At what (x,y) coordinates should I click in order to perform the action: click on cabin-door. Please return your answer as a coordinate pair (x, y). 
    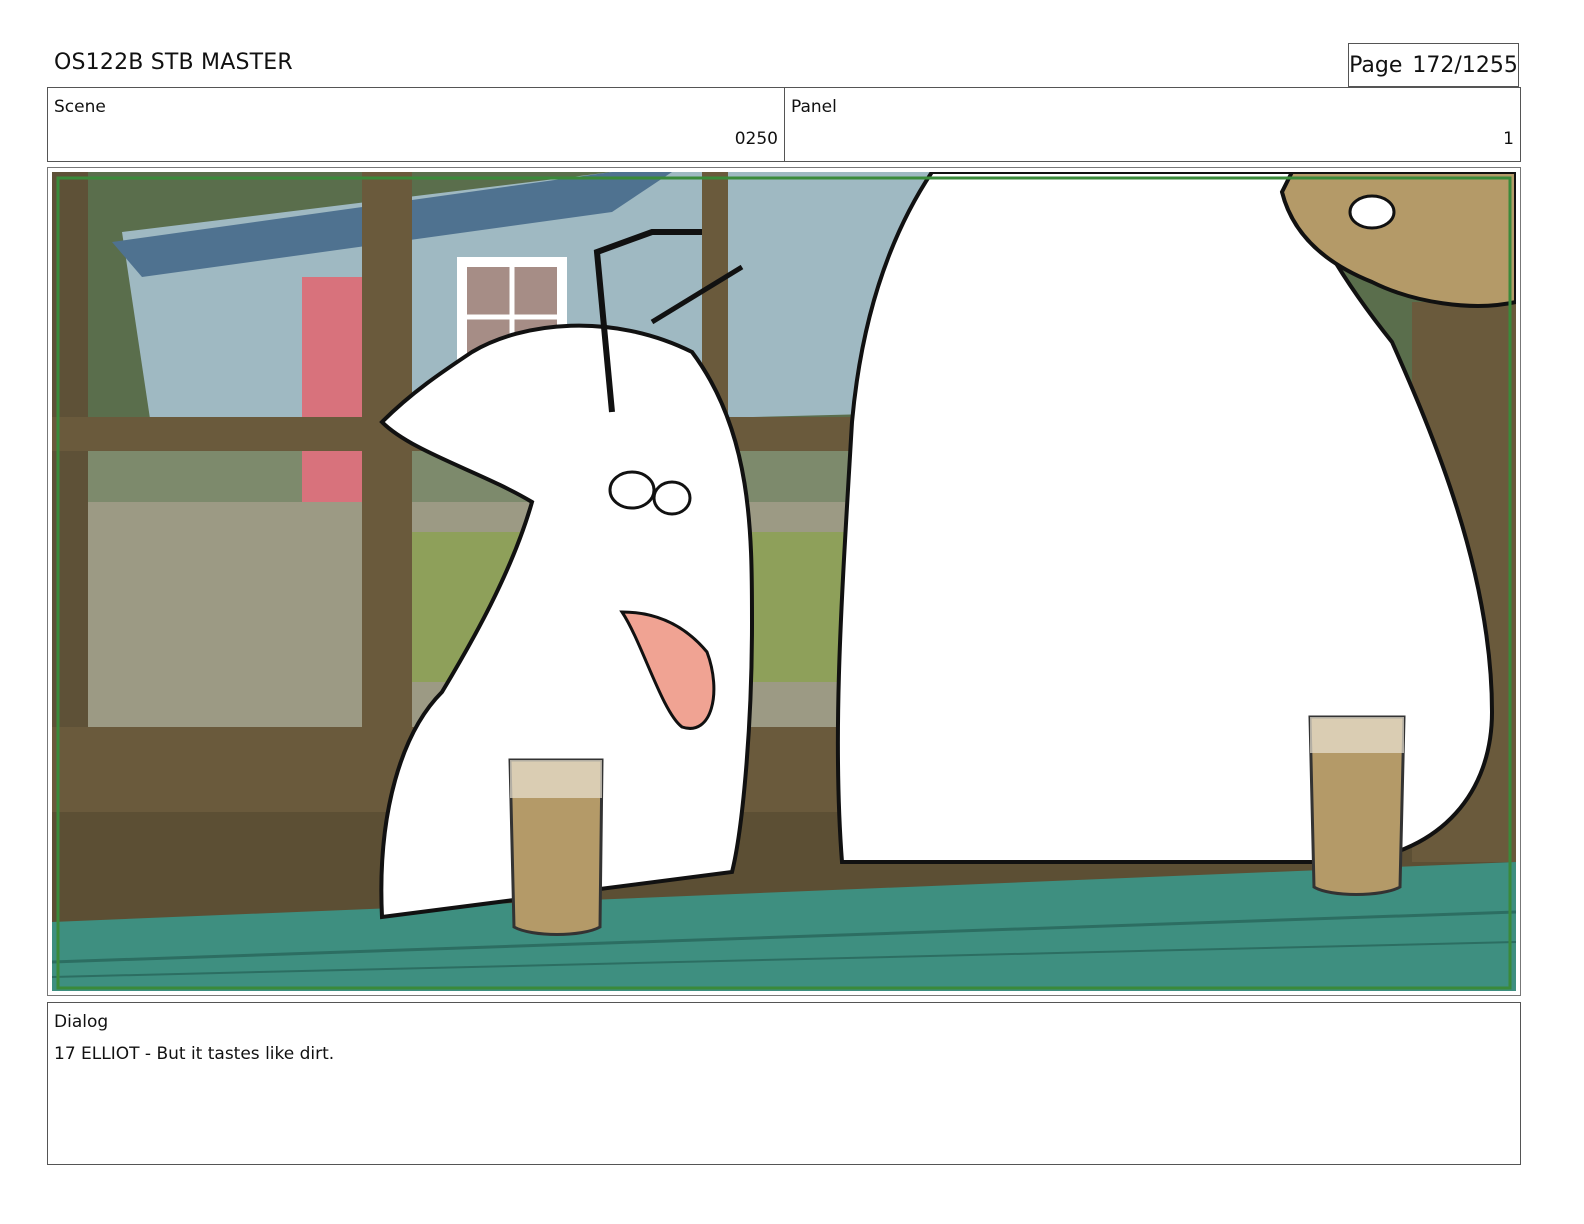
    Looking at the image, I should click on (333, 392).